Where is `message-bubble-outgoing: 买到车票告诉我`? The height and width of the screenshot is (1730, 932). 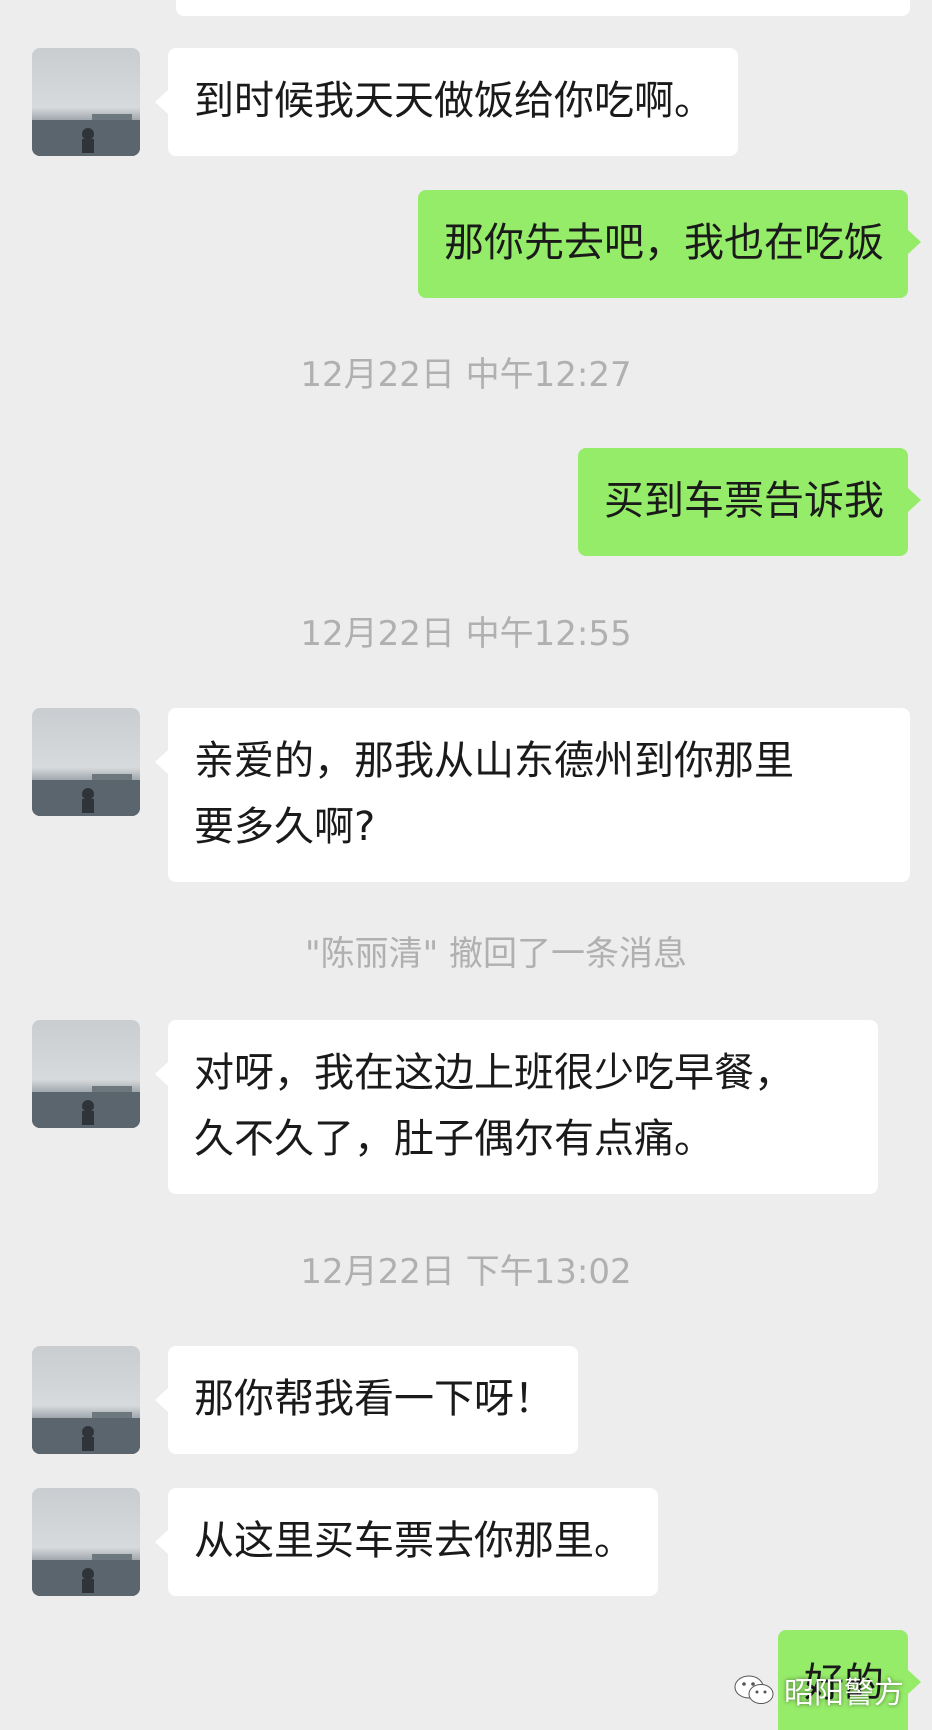
message-bubble-outgoing: 买到车票告诉我 is located at coordinates (749, 502).